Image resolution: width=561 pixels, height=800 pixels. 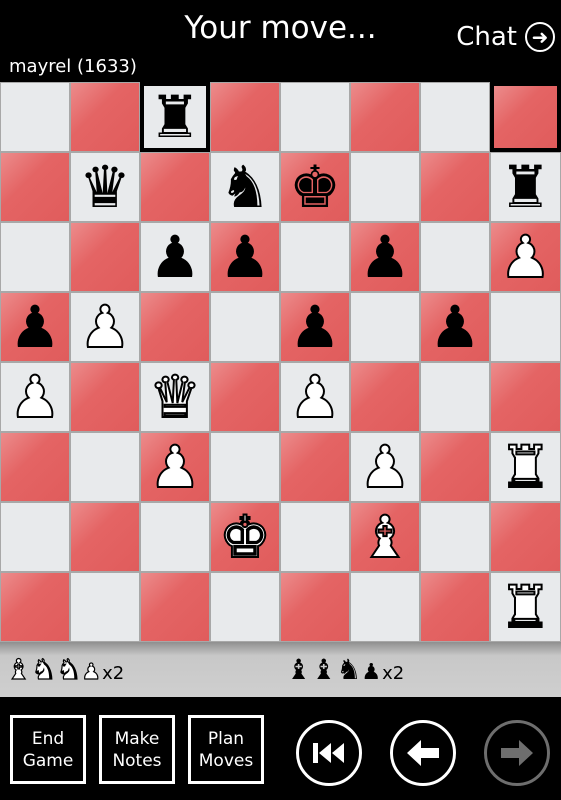 What do you see at coordinates (455, 187) in the screenshot?
I see `square-g7` at bounding box center [455, 187].